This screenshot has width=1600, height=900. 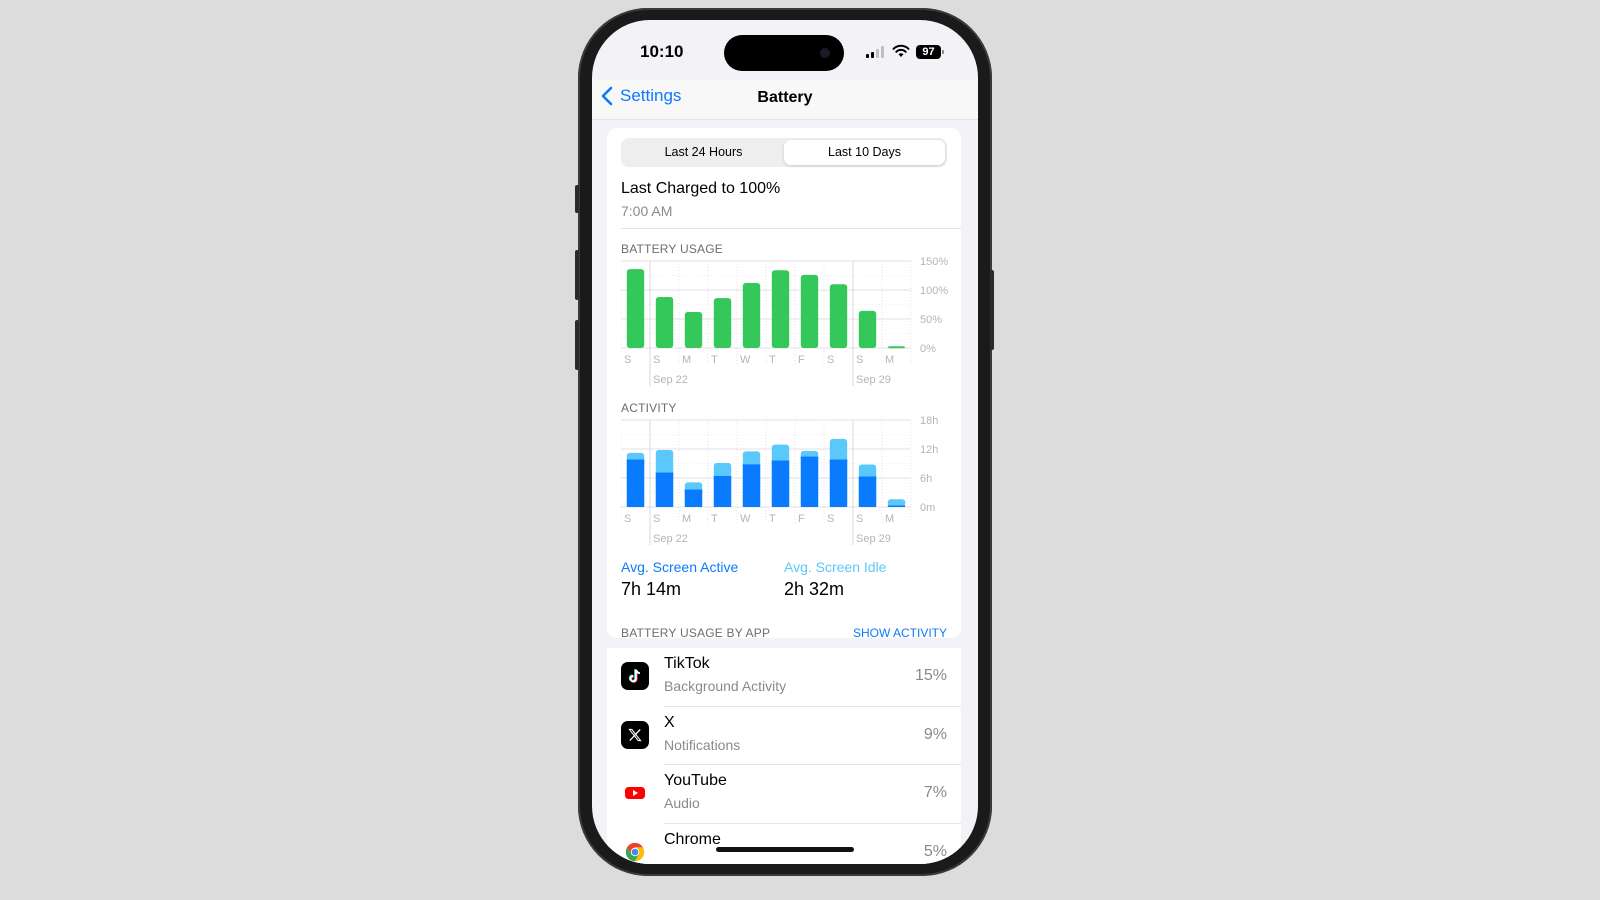 I want to click on date-label: Sep 29, so click(x=873, y=380).